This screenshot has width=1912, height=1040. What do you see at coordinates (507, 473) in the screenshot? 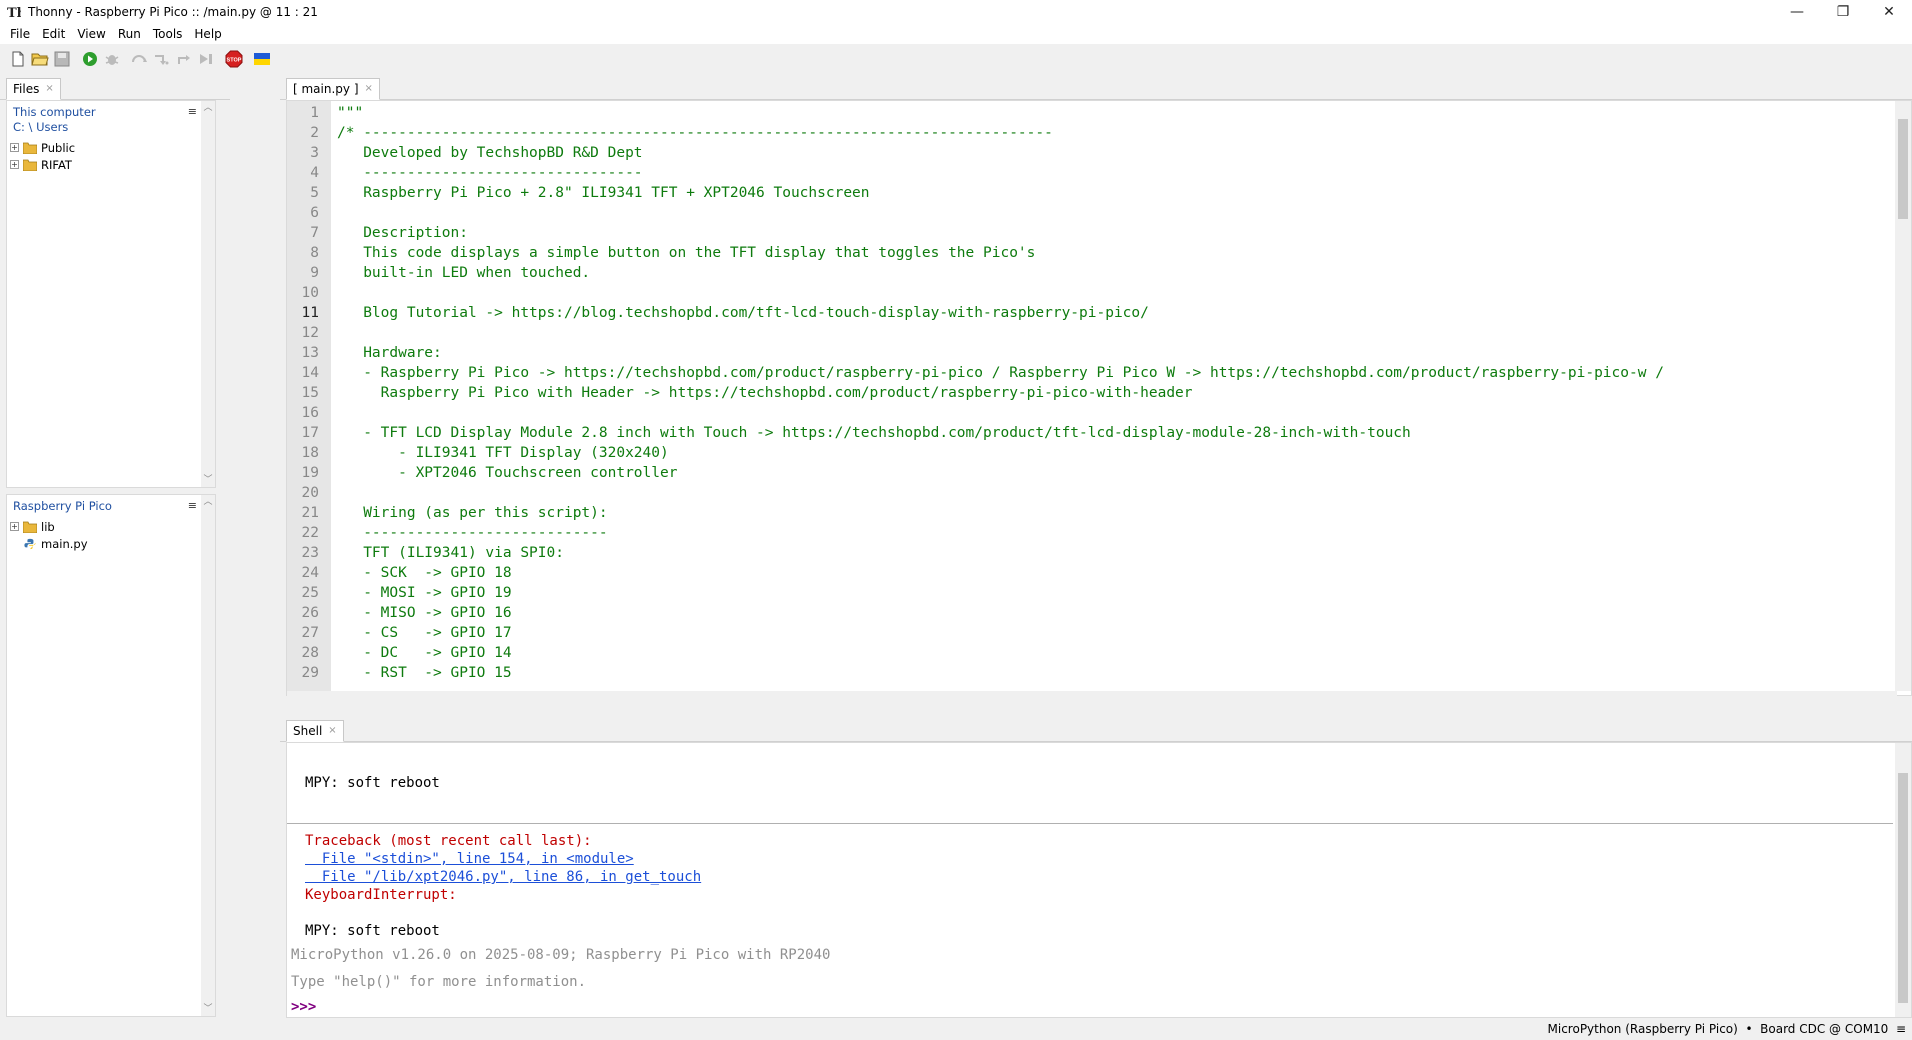
I see `code-line: - XPT2046 Touchscreen controller` at bounding box center [507, 473].